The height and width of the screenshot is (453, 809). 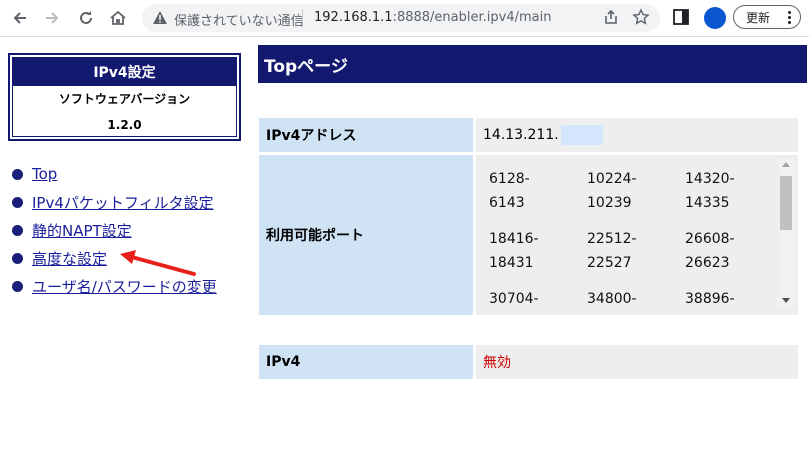 I want to click on ipv4-settings-box: IPv4設定 ソフトウェアバージョン 1.2.0, so click(x=124, y=97).